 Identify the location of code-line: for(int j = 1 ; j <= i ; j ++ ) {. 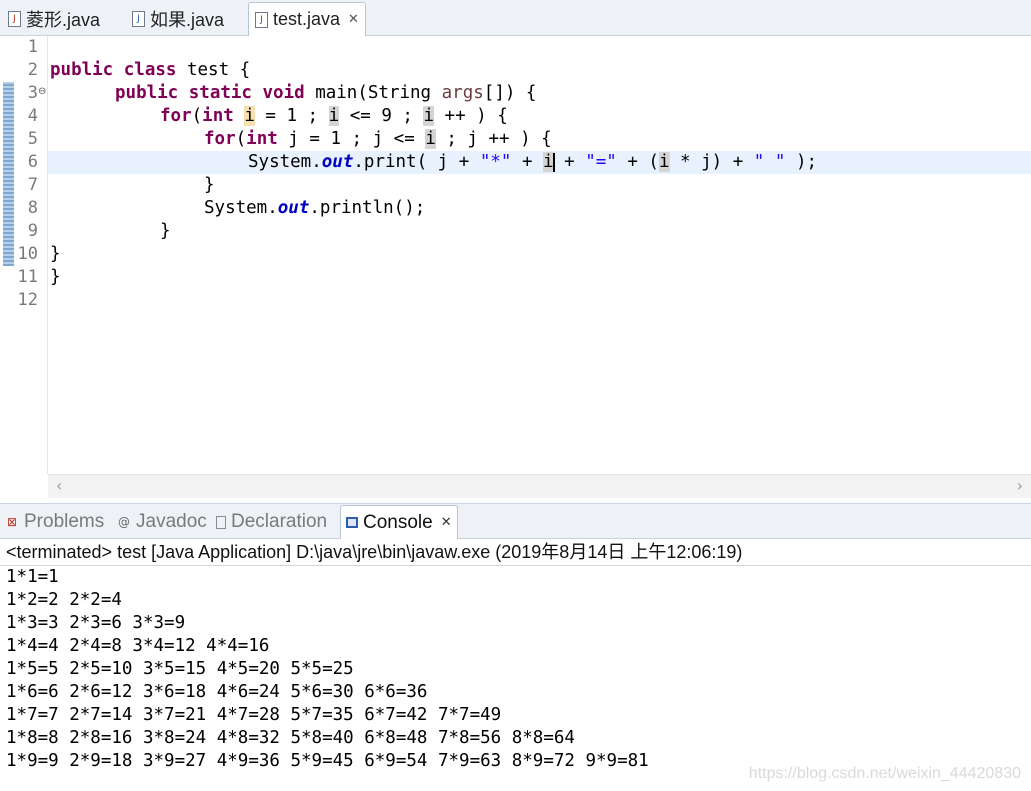
(378, 139).